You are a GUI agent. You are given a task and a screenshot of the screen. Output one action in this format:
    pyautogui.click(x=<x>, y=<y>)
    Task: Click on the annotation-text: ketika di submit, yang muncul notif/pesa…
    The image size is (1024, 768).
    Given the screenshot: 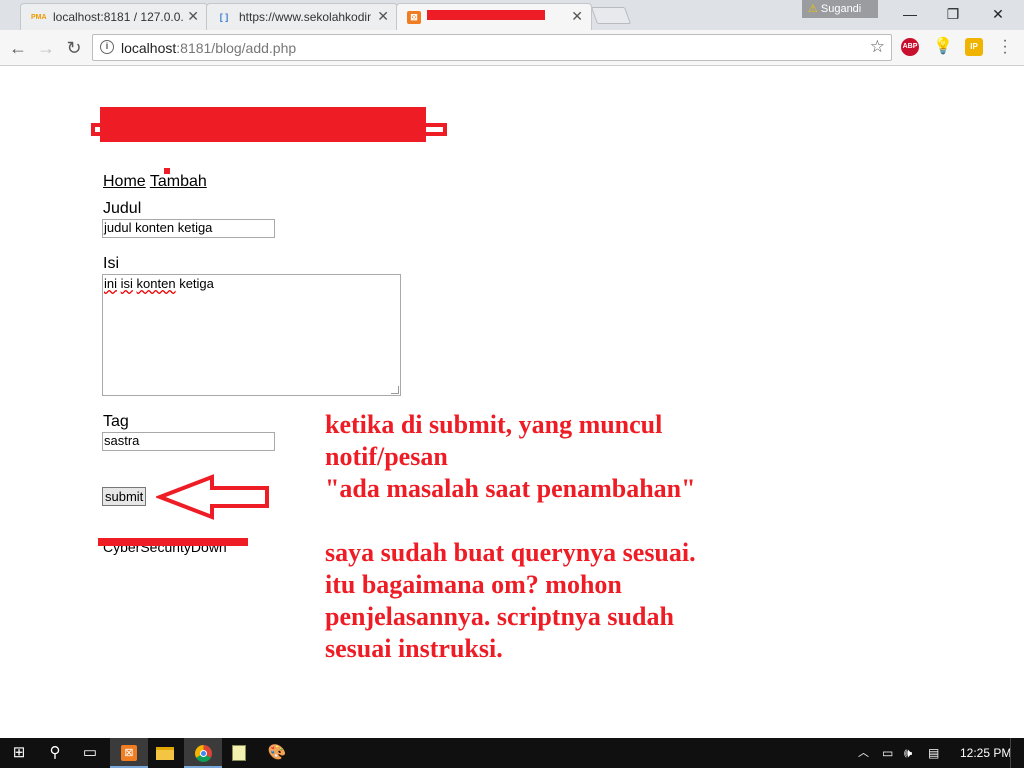 What is the action you would take?
    pyautogui.click(x=510, y=536)
    